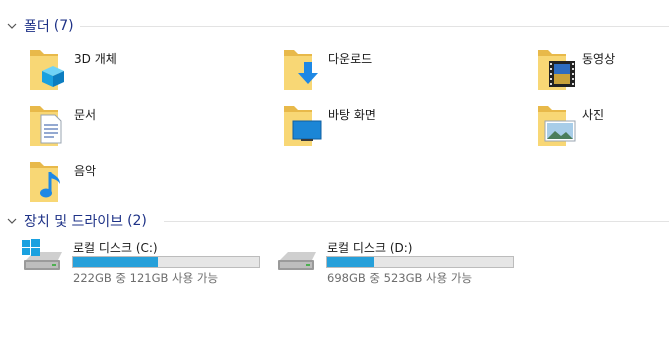 Image resolution: width=669 pixels, height=348 pixels. I want to click on folder-label: 바탕 화면, so click(352, 115).